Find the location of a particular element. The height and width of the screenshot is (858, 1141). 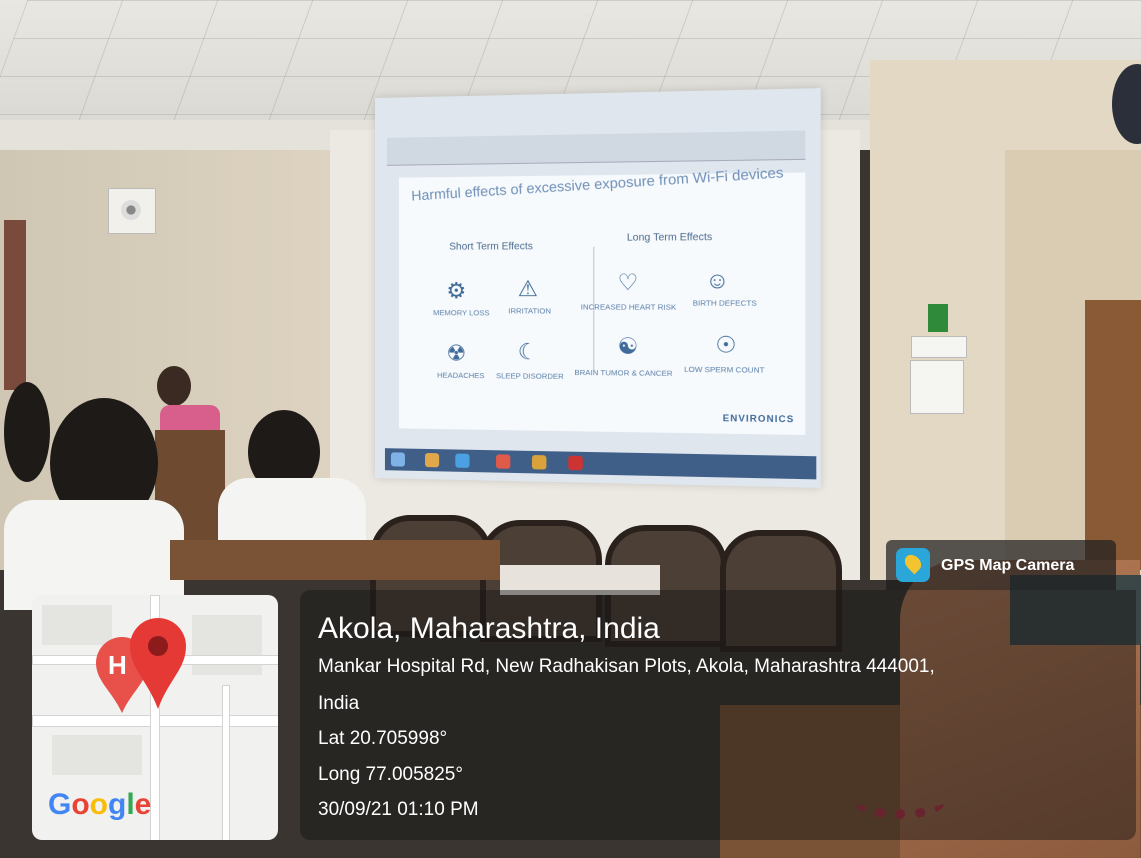

effect-label: INCREASED HEART RISK is located at coordinates (629, 306).